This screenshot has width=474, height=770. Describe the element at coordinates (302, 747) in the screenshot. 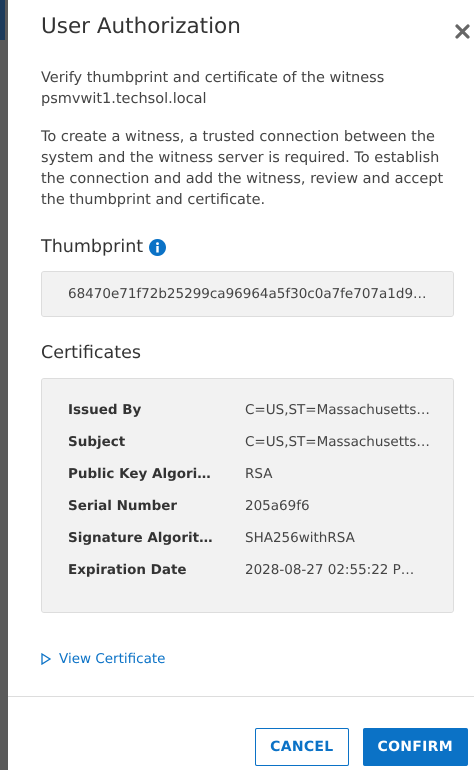

I see `cancel-button: CANCEL` at that location.